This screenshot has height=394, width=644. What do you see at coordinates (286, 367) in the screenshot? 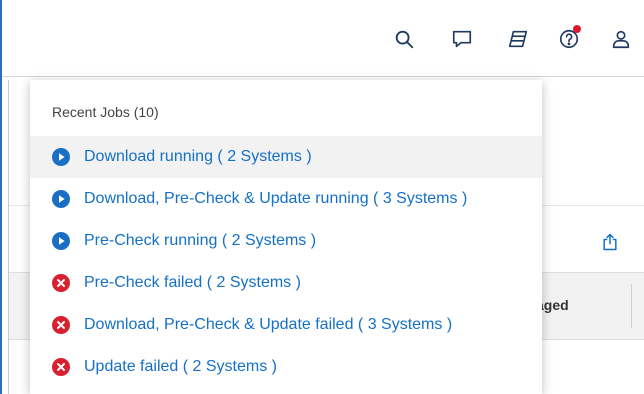
I see `job-item: Update failed ( 2 Systems )` at bounding box center [286, 367].